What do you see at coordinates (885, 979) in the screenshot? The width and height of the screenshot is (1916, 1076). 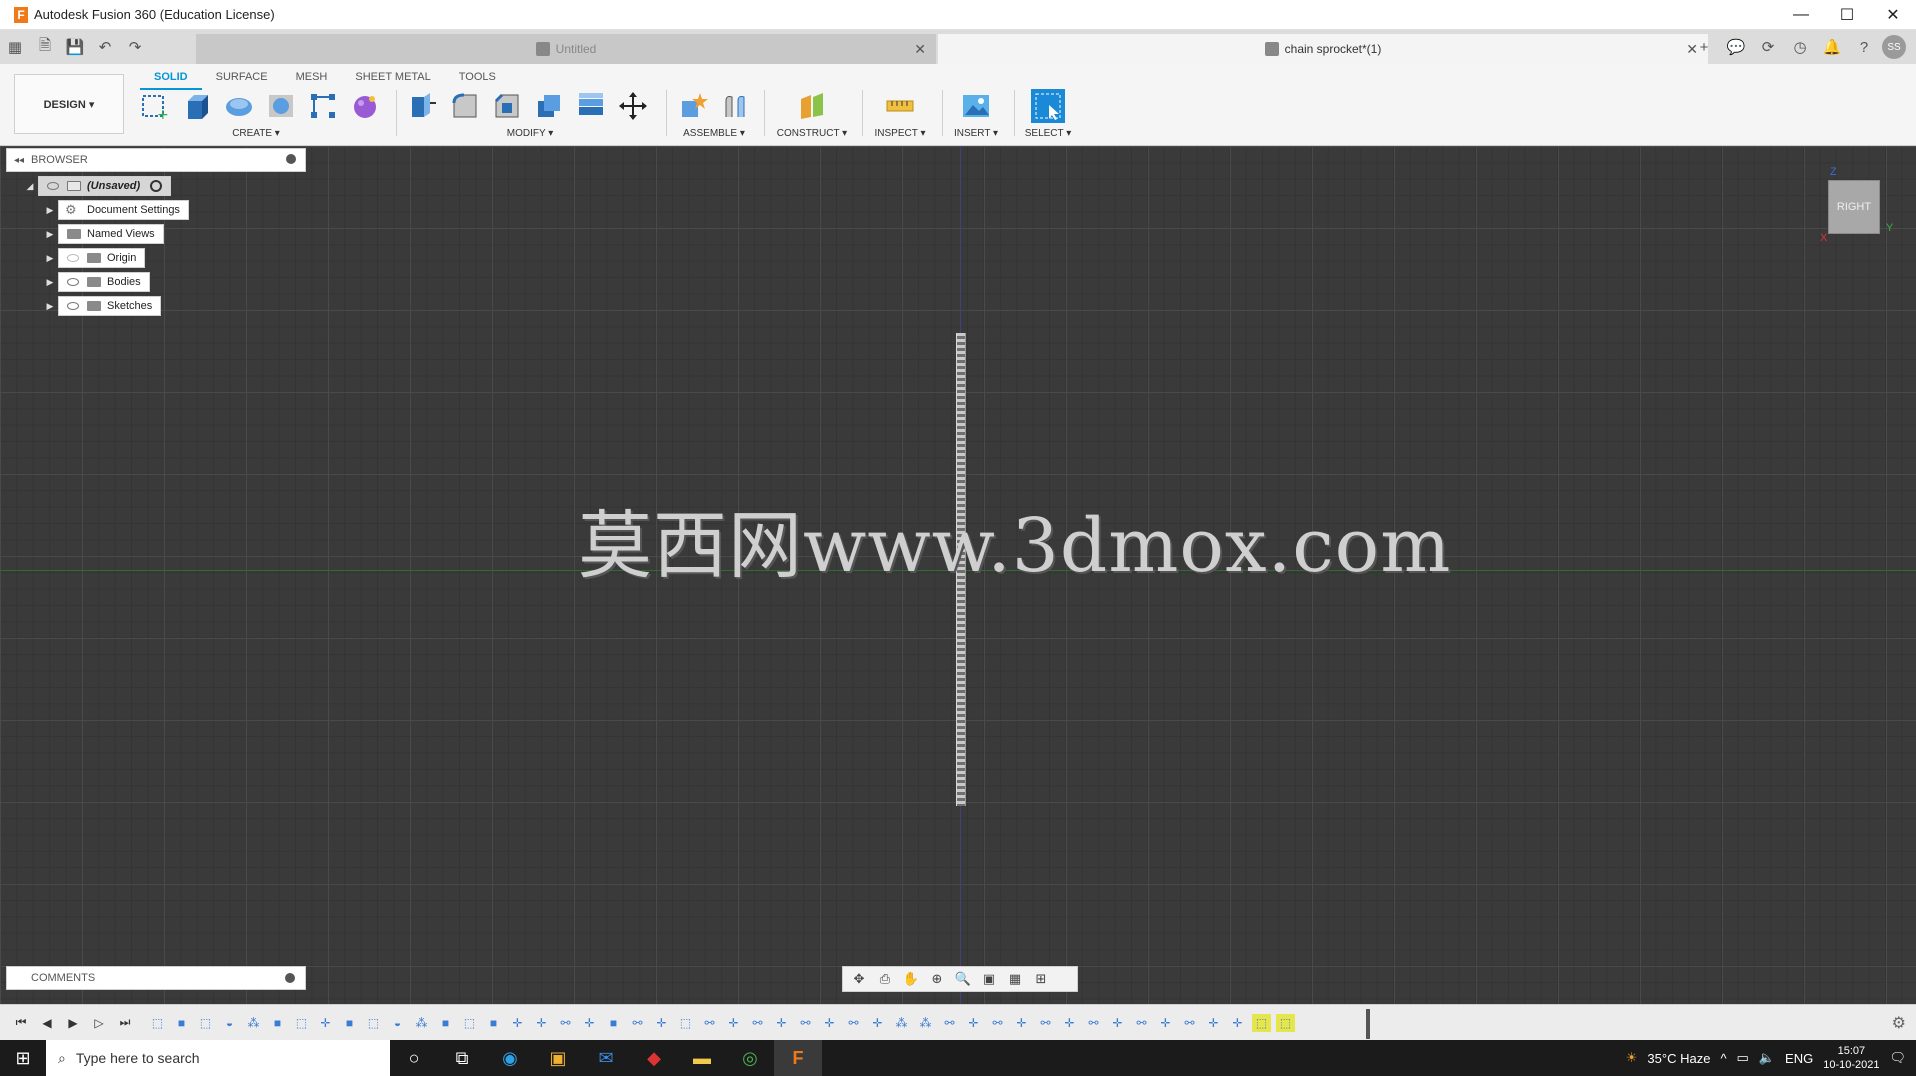 I see `look-at-icon: ⎙` at bounding box center [885, 979].